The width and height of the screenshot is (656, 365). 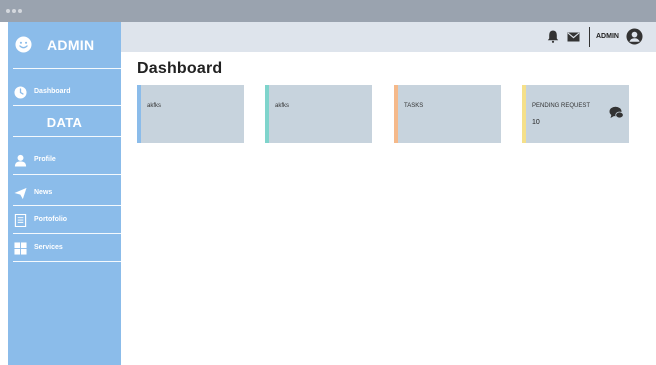 What do you see at coordinates (414, 106) in the screenshot?
I see `card-label: TASKS` at bounding box center [414, 106].